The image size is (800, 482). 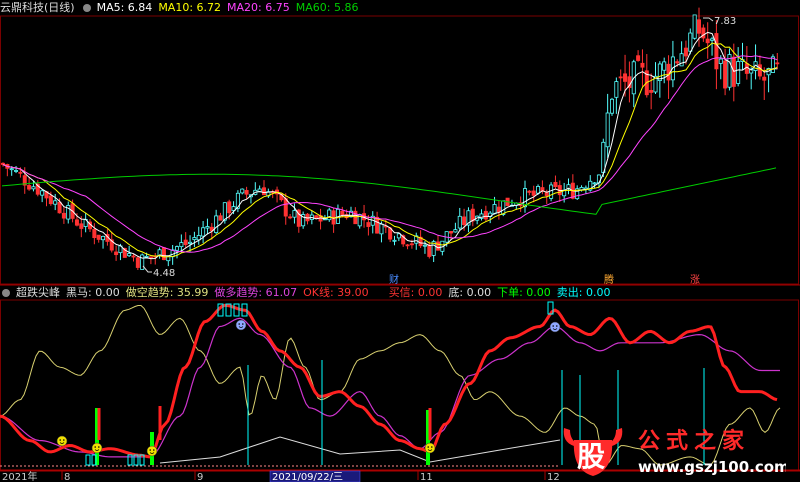 What do you see at coordinates (88, 460) in the screenshot?
I see `cyan-bottom-box` at bounding box center [88, 460].